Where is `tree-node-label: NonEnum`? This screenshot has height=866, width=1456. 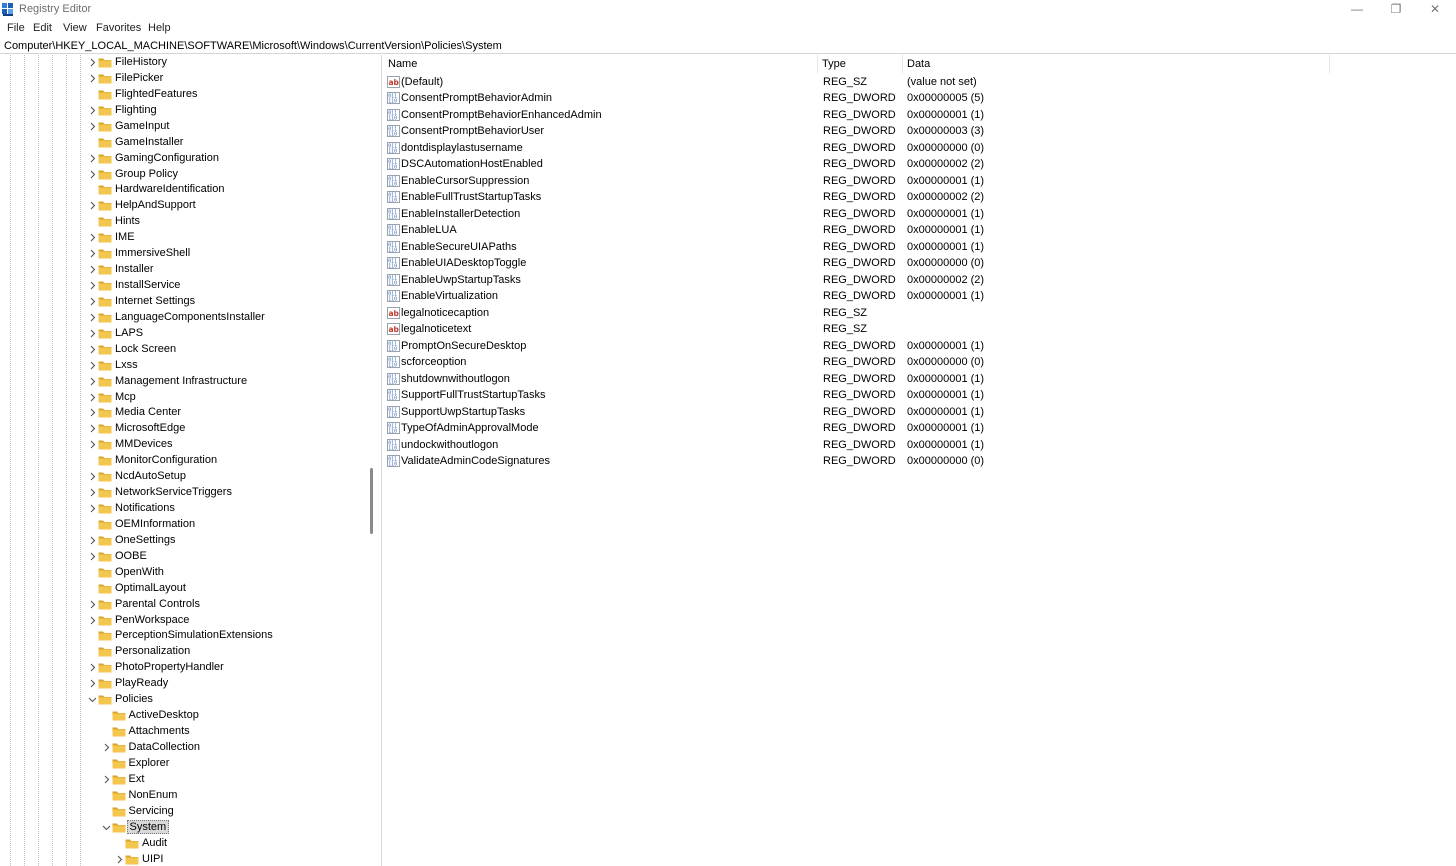 tree-node-label: NonEnum is located at coordinates (153, 795).